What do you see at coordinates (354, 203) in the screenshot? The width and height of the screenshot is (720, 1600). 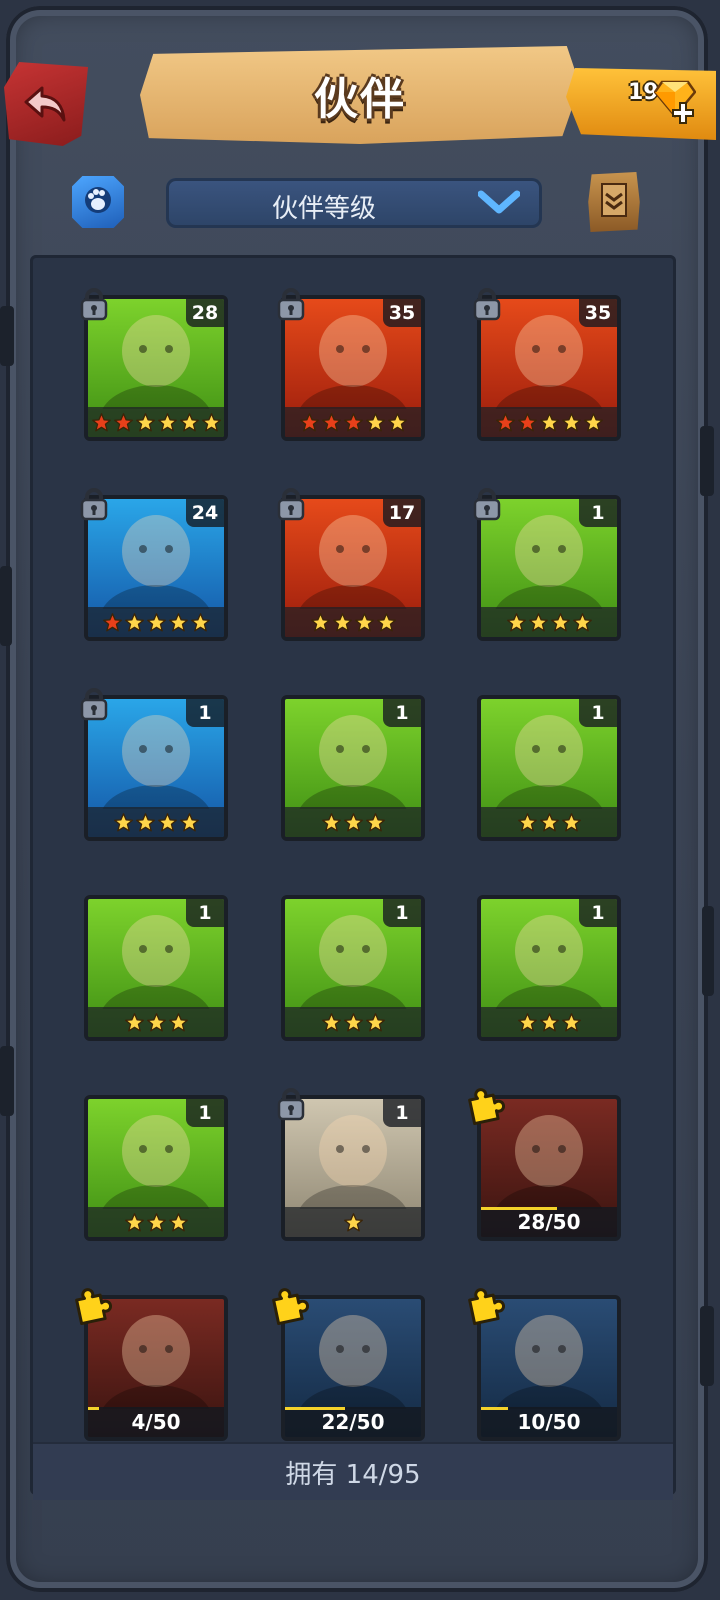 I see `sort-dropdown: 伙伴等级` at bounding box center [354, 203].